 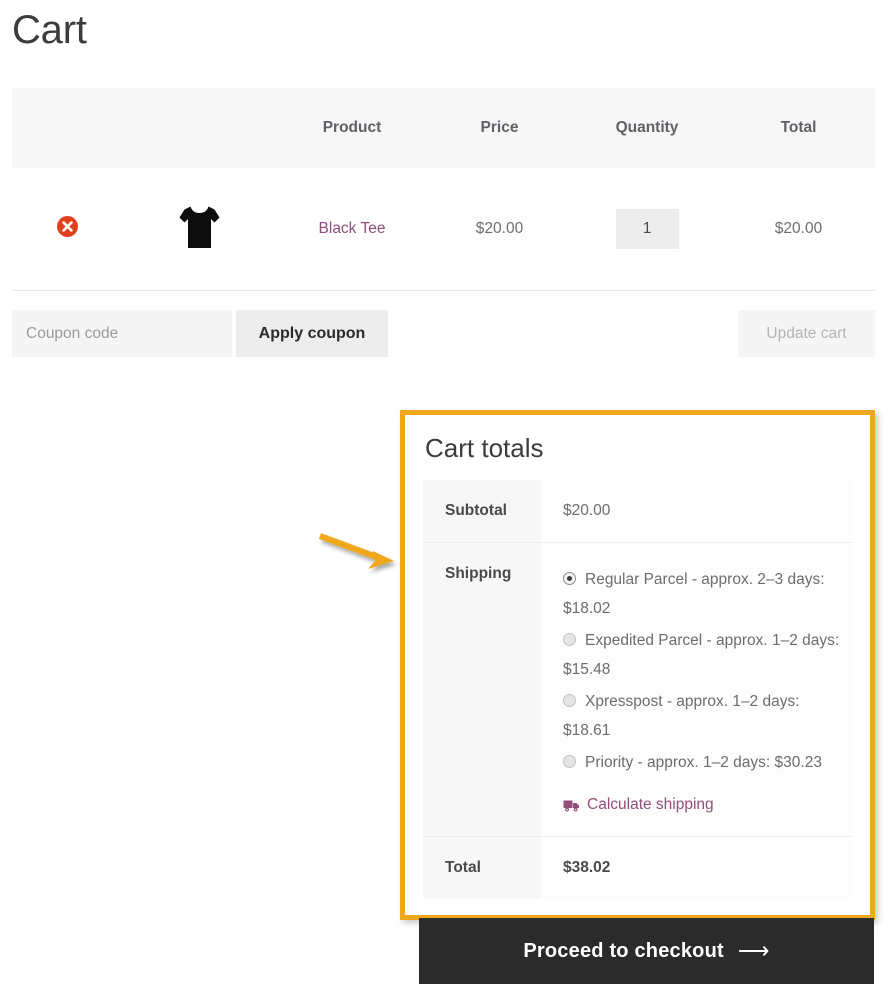 I want to click on coupon-code-input, so click(x=122, y=333).